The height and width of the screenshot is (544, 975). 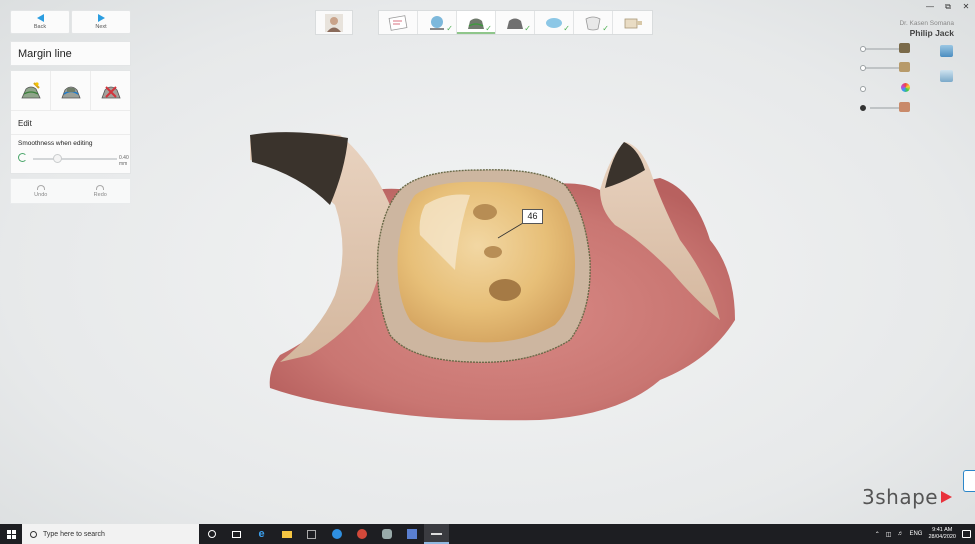 What do you see at coordinates (926, 29) in the screenshot?
I see `user-info: Dr. Kasen Somana Philip Jack` at bounding box center [926, 29].